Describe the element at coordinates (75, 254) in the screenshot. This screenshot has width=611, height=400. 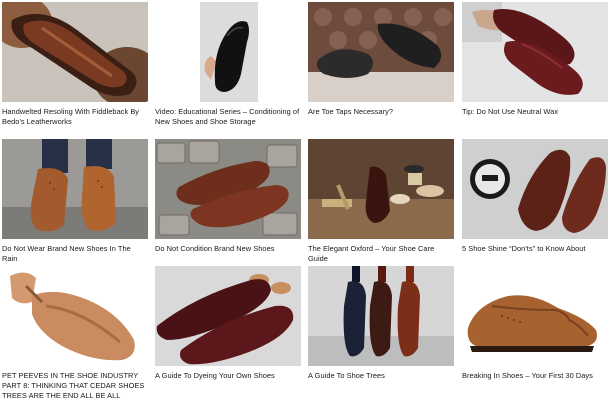
I see `article-title: Do Not Wear Brand New Shoes In The Rain` at that location.